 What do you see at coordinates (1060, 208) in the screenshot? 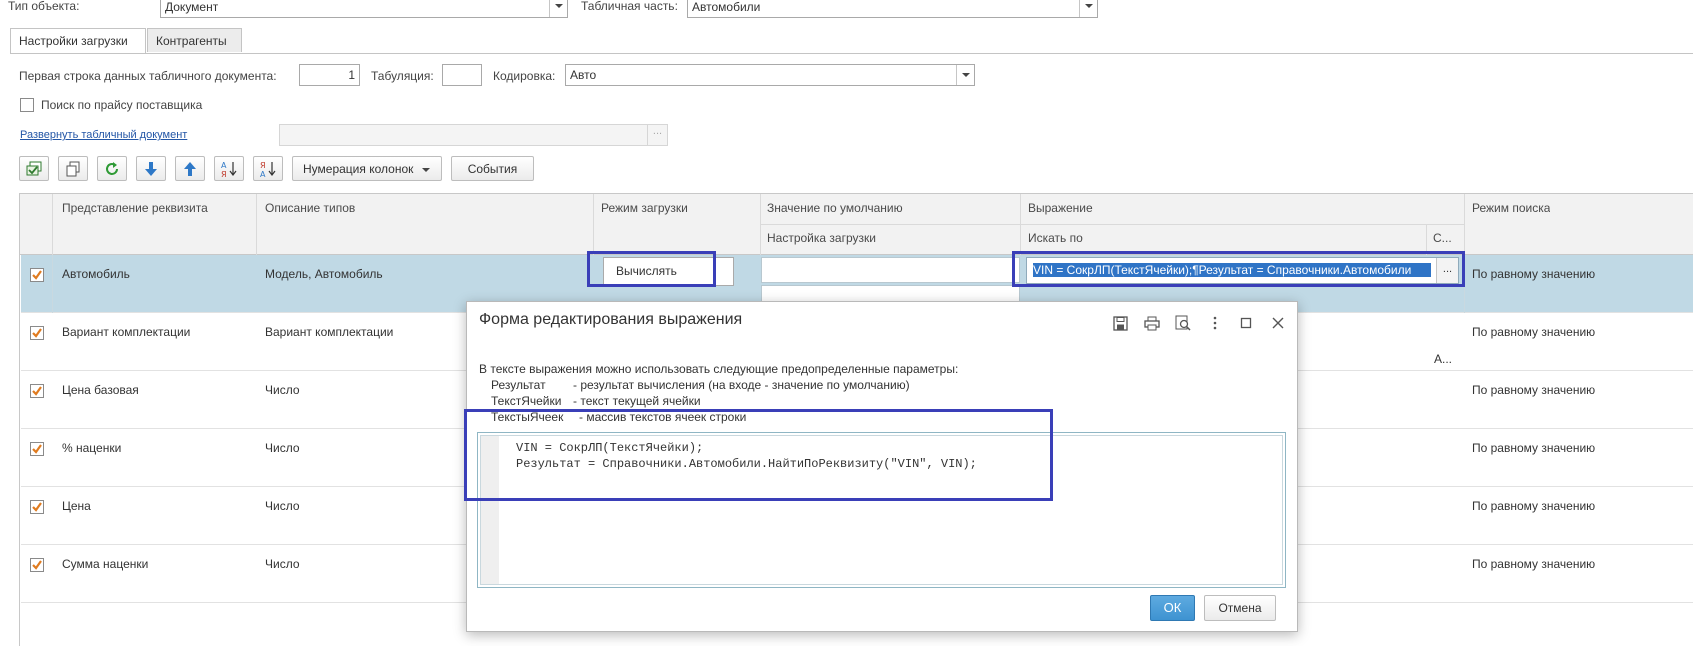
I see `header-expression: Выражение` at bounding box center [1060, 208].